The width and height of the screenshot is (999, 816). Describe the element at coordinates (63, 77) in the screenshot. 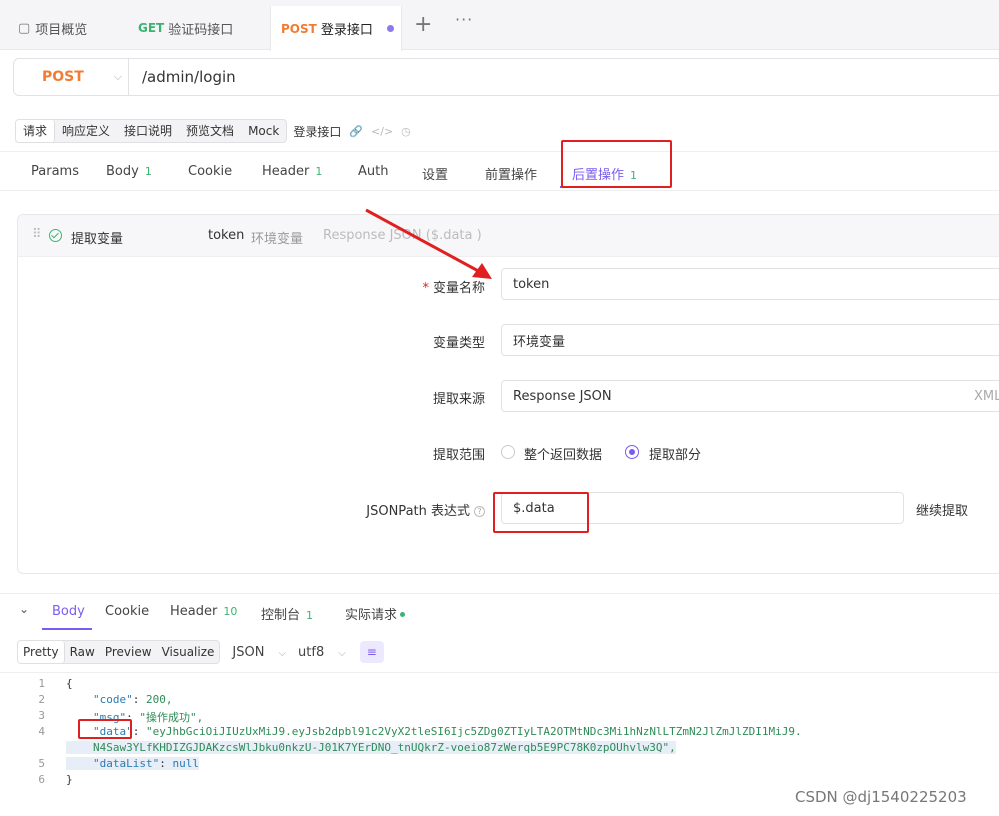

I see `method-value: POST` at that location.